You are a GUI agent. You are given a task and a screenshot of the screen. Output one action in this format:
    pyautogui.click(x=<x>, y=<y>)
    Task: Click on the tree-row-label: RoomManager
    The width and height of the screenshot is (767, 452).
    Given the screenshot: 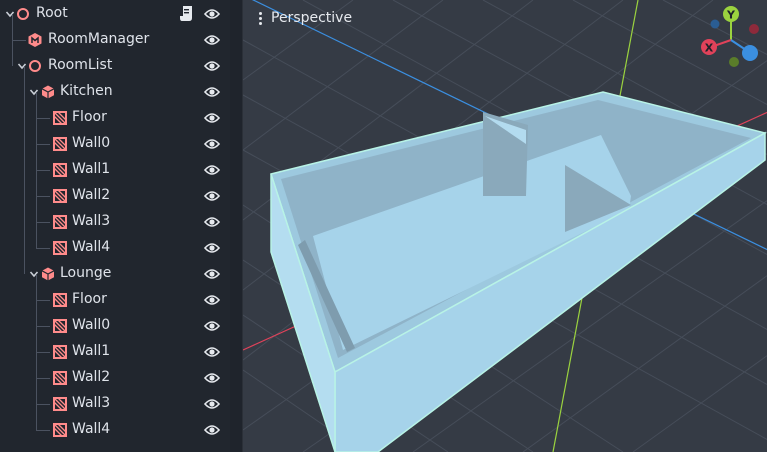 What is the action you would take?
    pyautogui.click(x=99, y=39)
    